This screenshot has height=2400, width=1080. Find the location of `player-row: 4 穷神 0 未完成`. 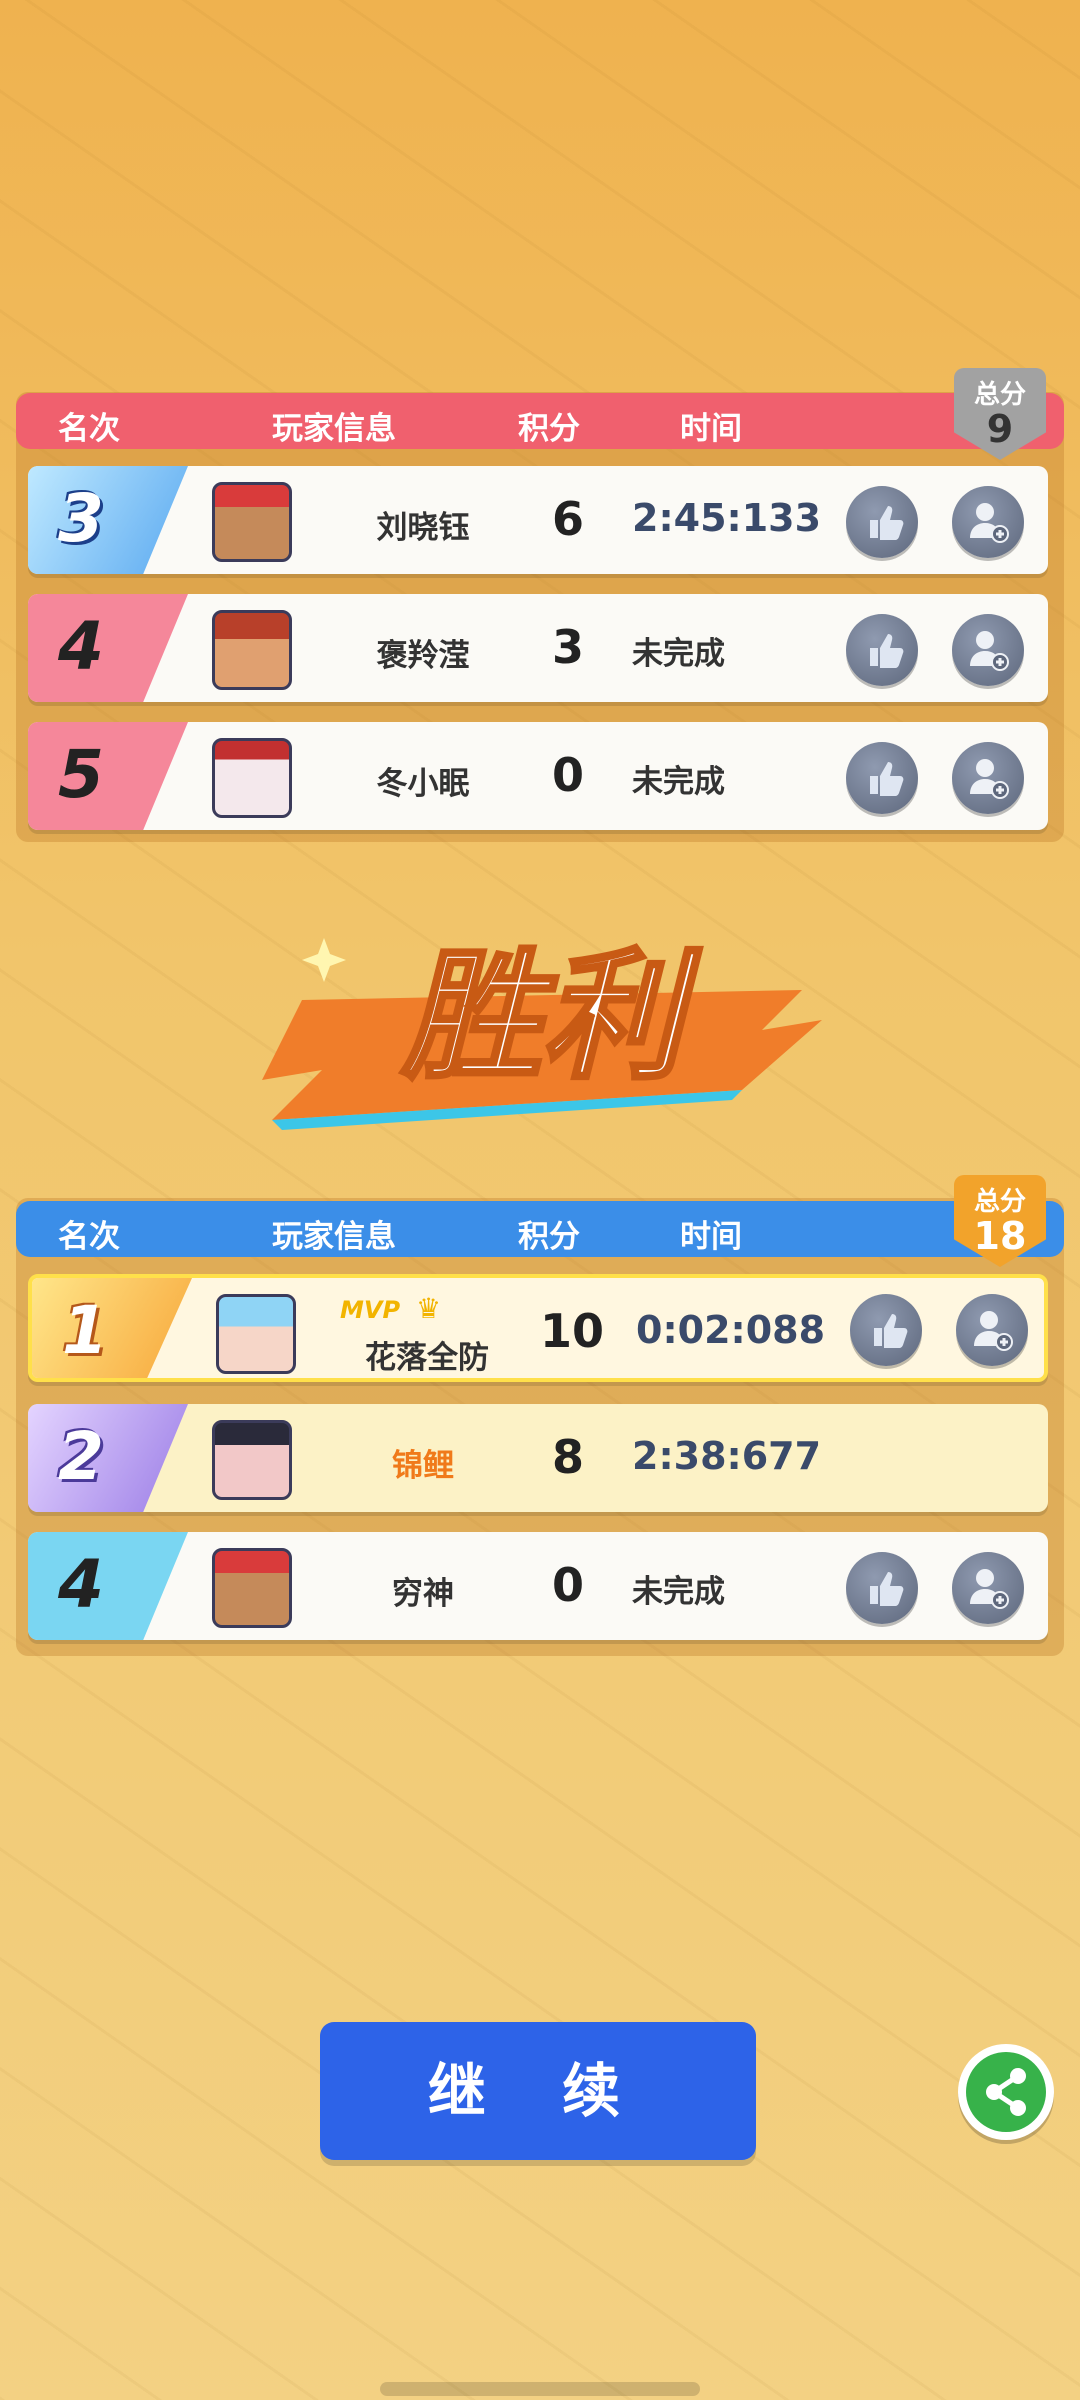

player-row: 4 穷神 0 未完成 is located at coordinates (538, 1586).